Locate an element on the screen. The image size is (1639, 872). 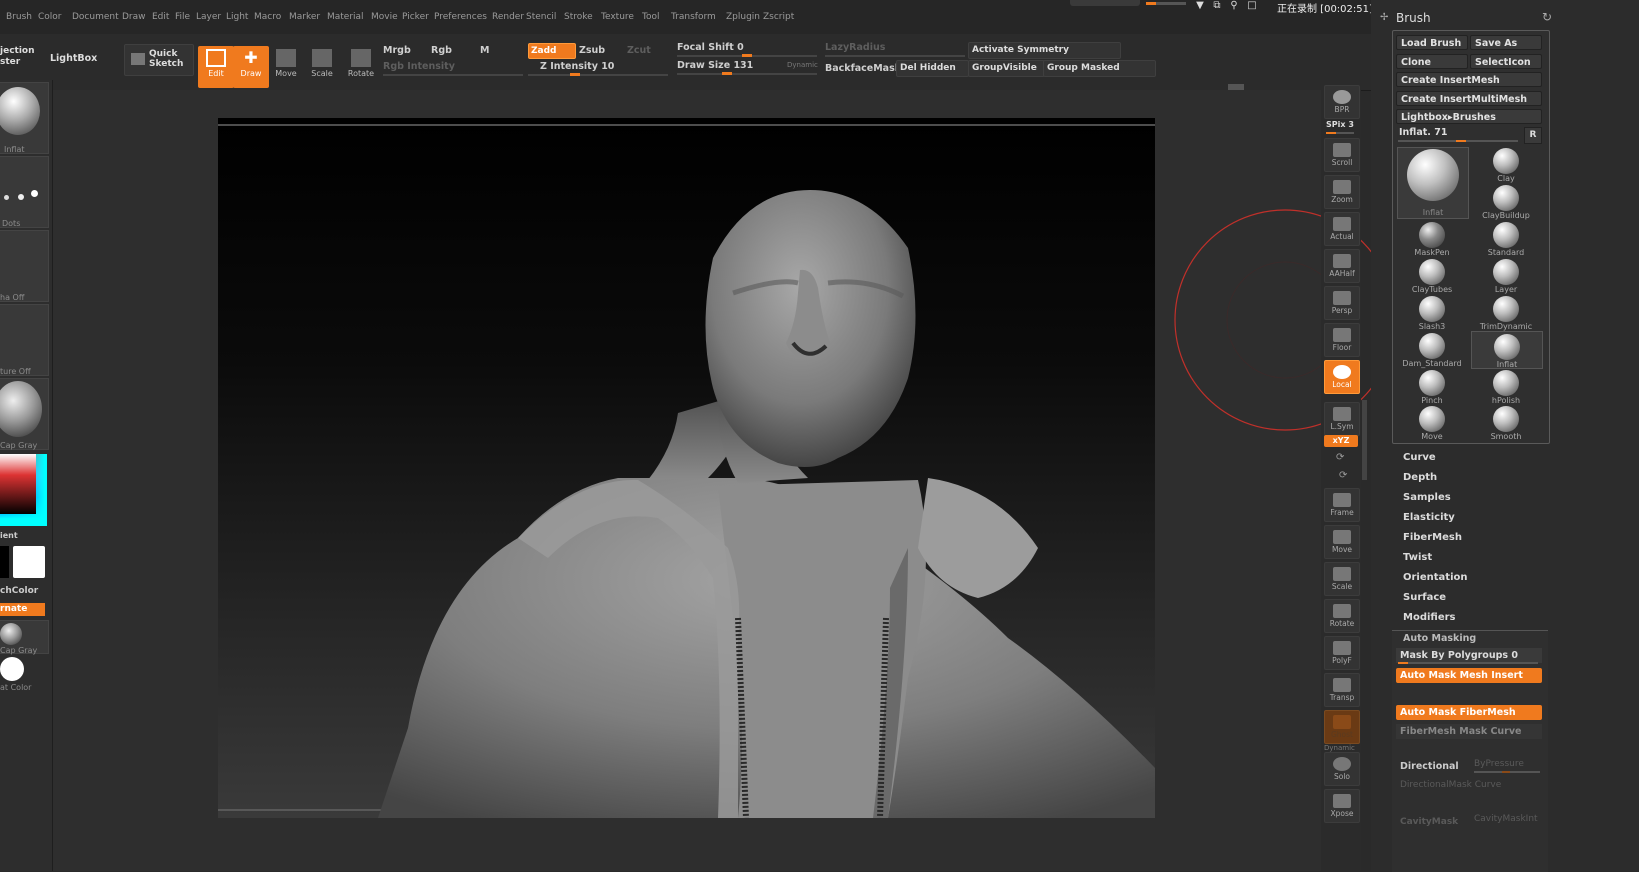
menu-preferences: Preferences is located at coordinates (460, 17).